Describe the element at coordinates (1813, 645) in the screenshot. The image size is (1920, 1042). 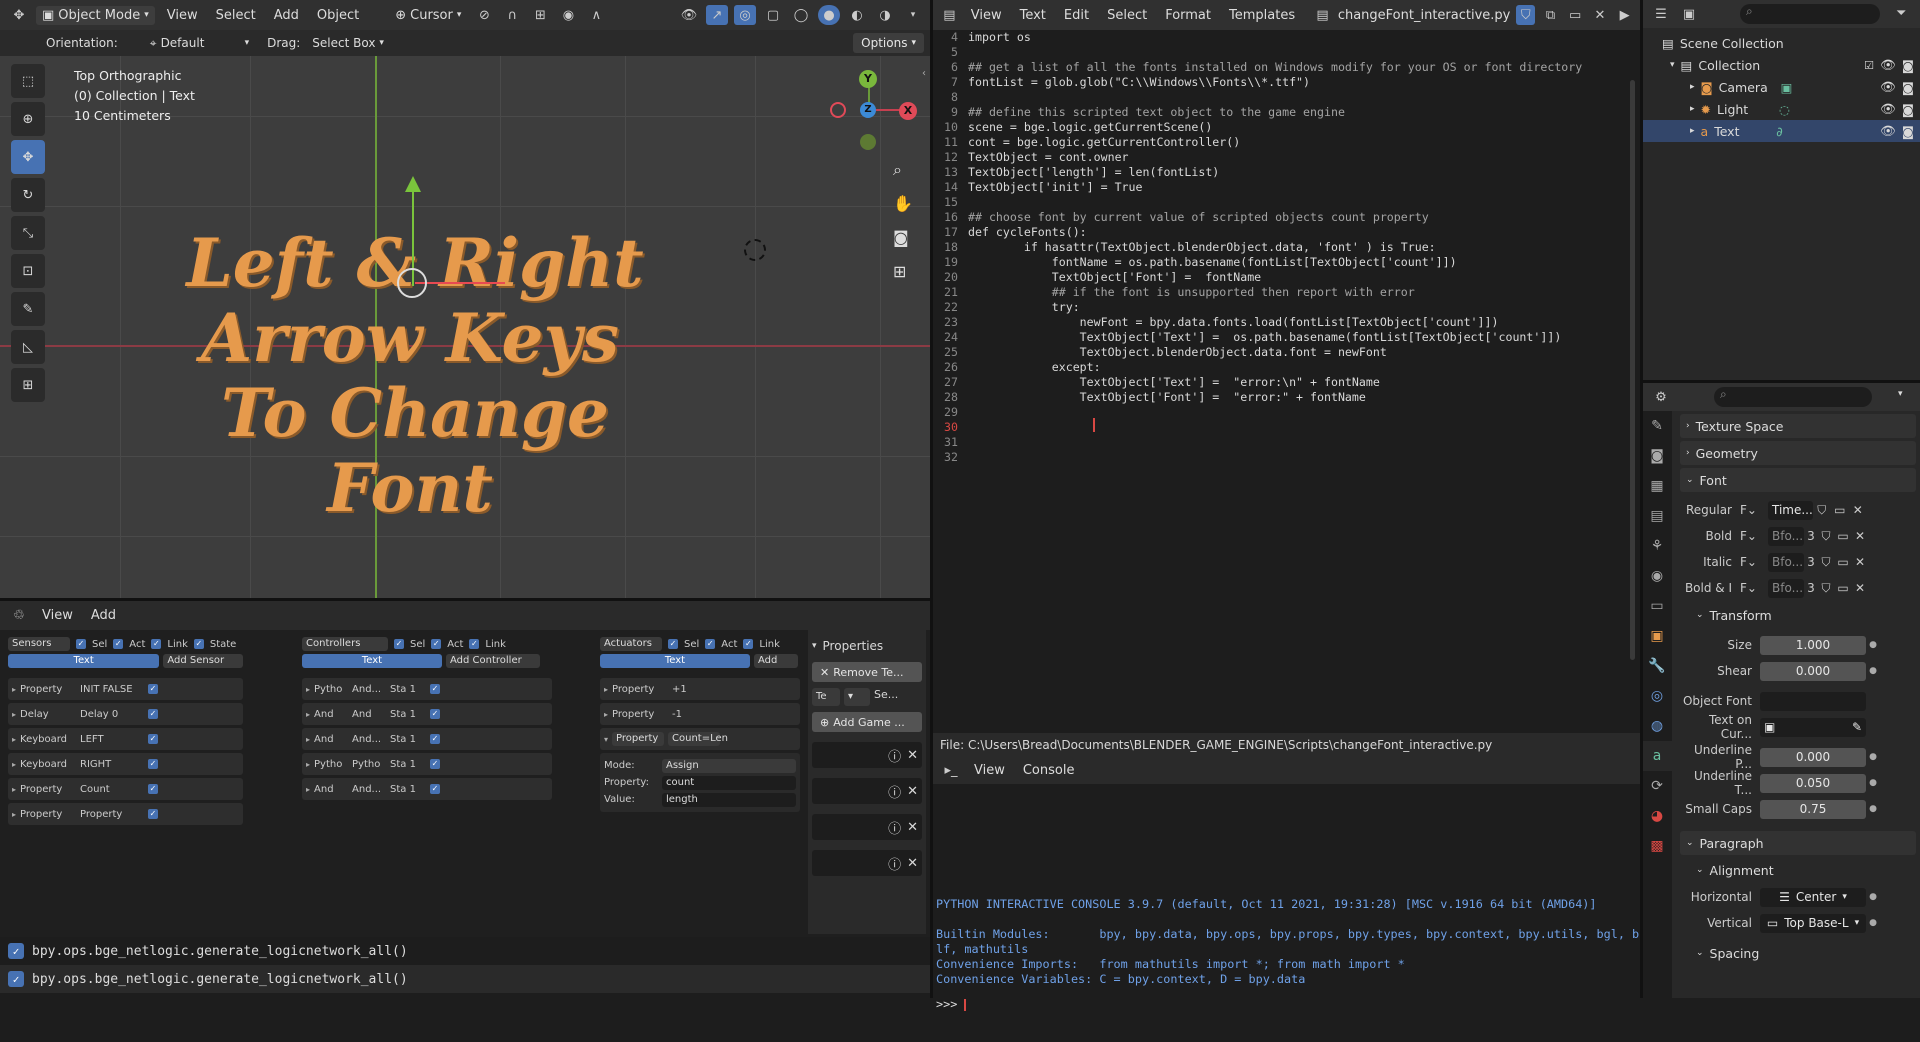
I see `size-field: 1.000` at that location.